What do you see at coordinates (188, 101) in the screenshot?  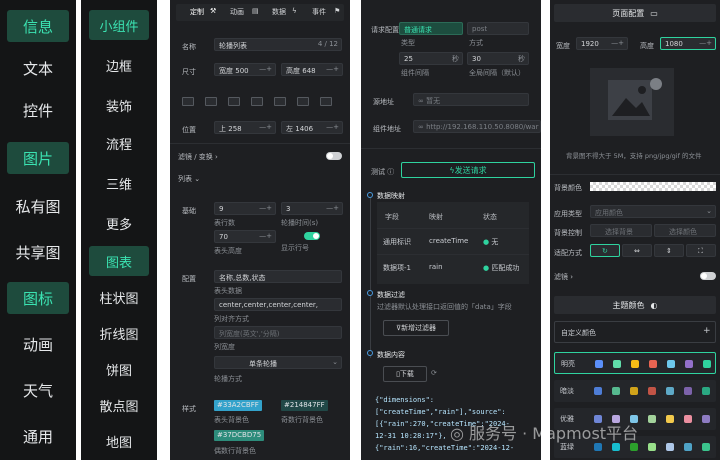 I see `align-left-icon` at bounding box center [188, 101].